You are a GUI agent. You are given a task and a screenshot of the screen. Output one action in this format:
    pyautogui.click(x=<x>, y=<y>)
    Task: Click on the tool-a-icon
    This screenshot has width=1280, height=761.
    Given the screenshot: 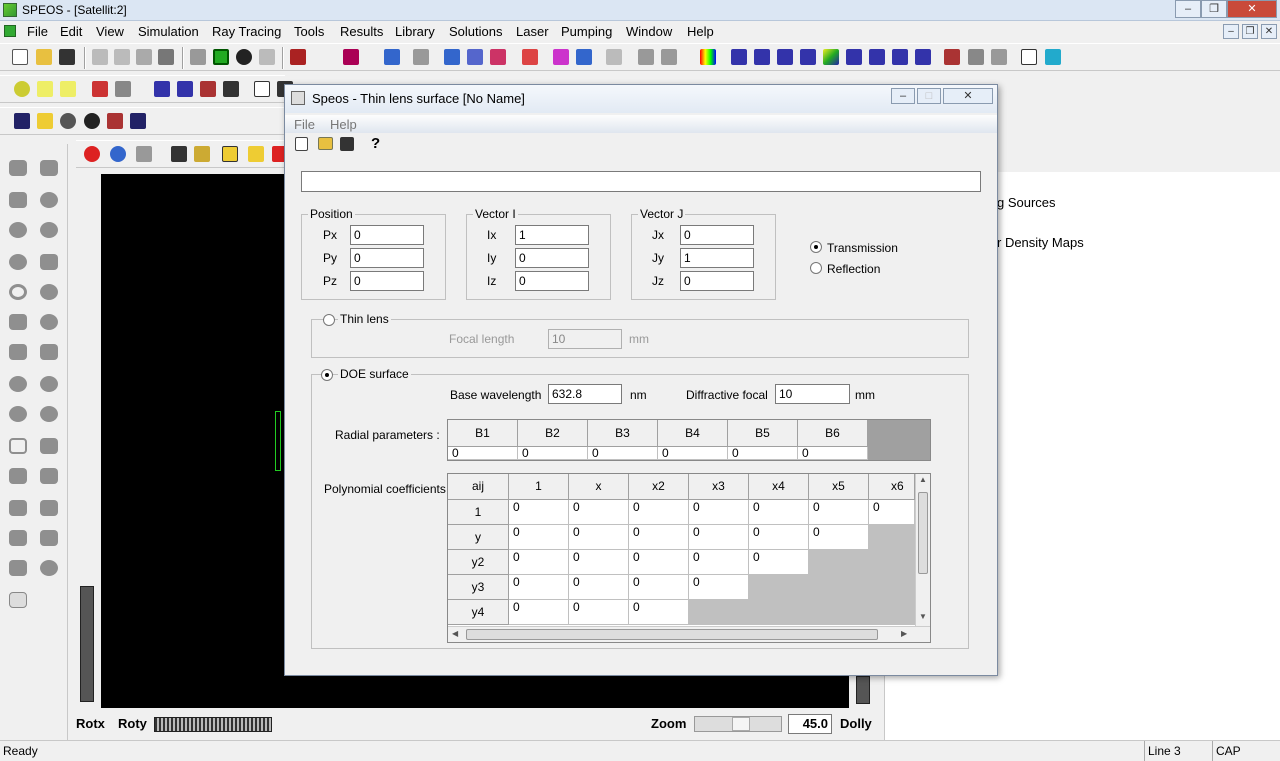 What is the action you would take?
    pyautogui.click(x=198, y=57)
    